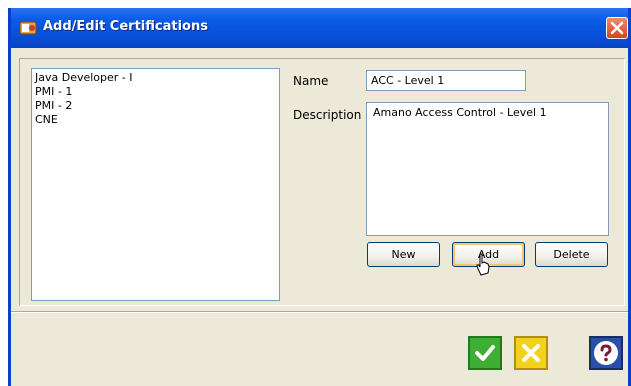 The width and height of the screenshot is (631, 386). Describe the element at coordinates (403, 254) in the screenshot. I see `new-button: New` at that location.